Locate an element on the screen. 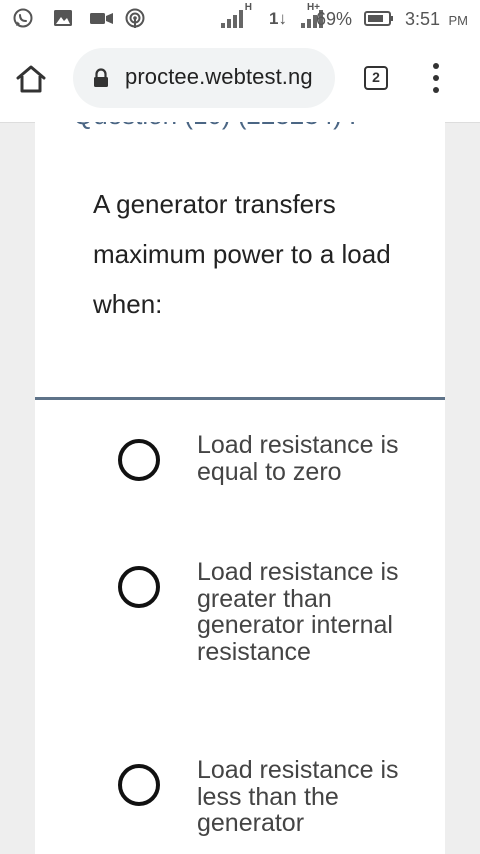 Image resolution: width=480 pixels, height=854 pixels. home-icon is located at coordinates (31, 79).